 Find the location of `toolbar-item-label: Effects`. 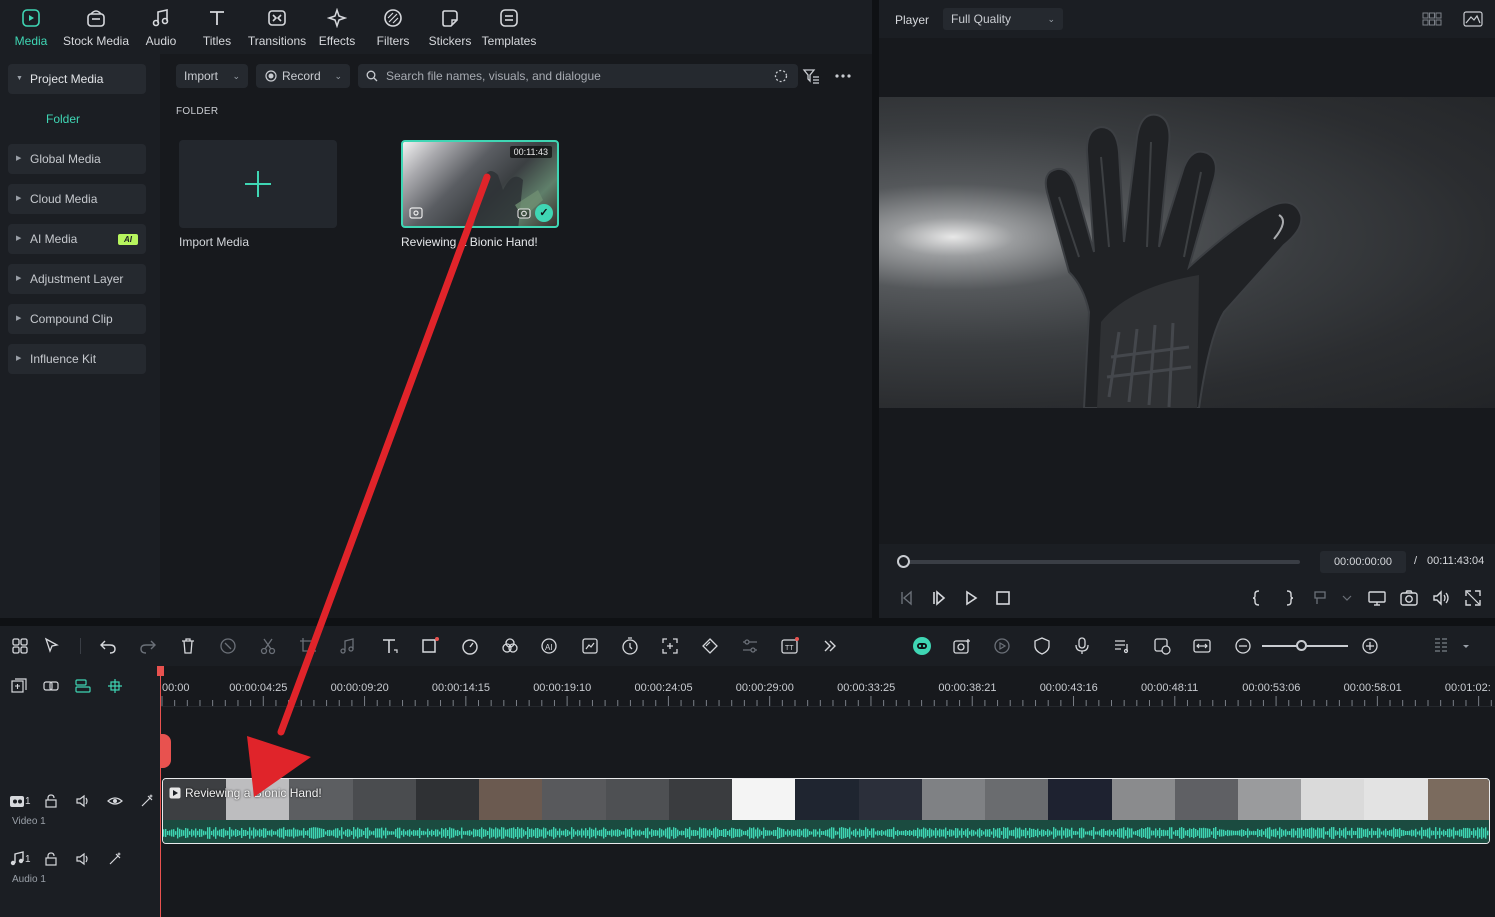

toolbar-item-label: Effects is located at coordinates (337, 41).